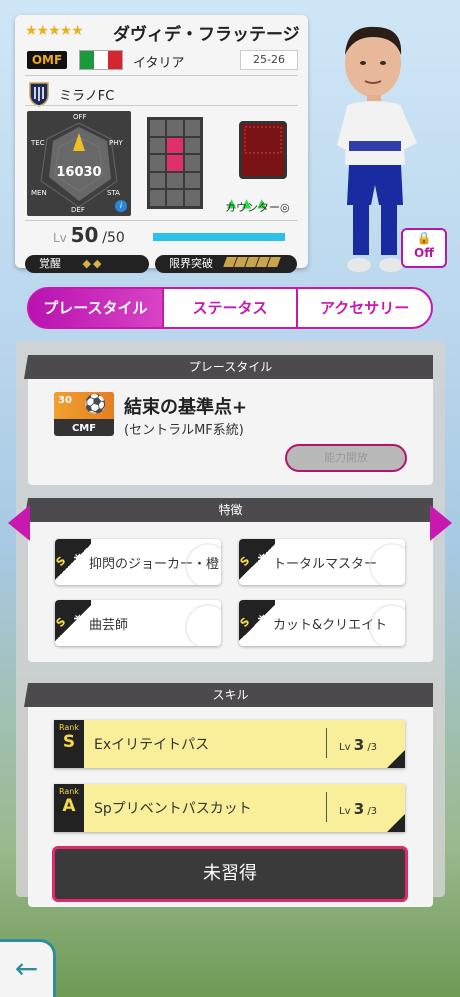  Describe the element at coordinates (38, 143) in the screenshot. I see `radar-label-tec: TEC` at that location.